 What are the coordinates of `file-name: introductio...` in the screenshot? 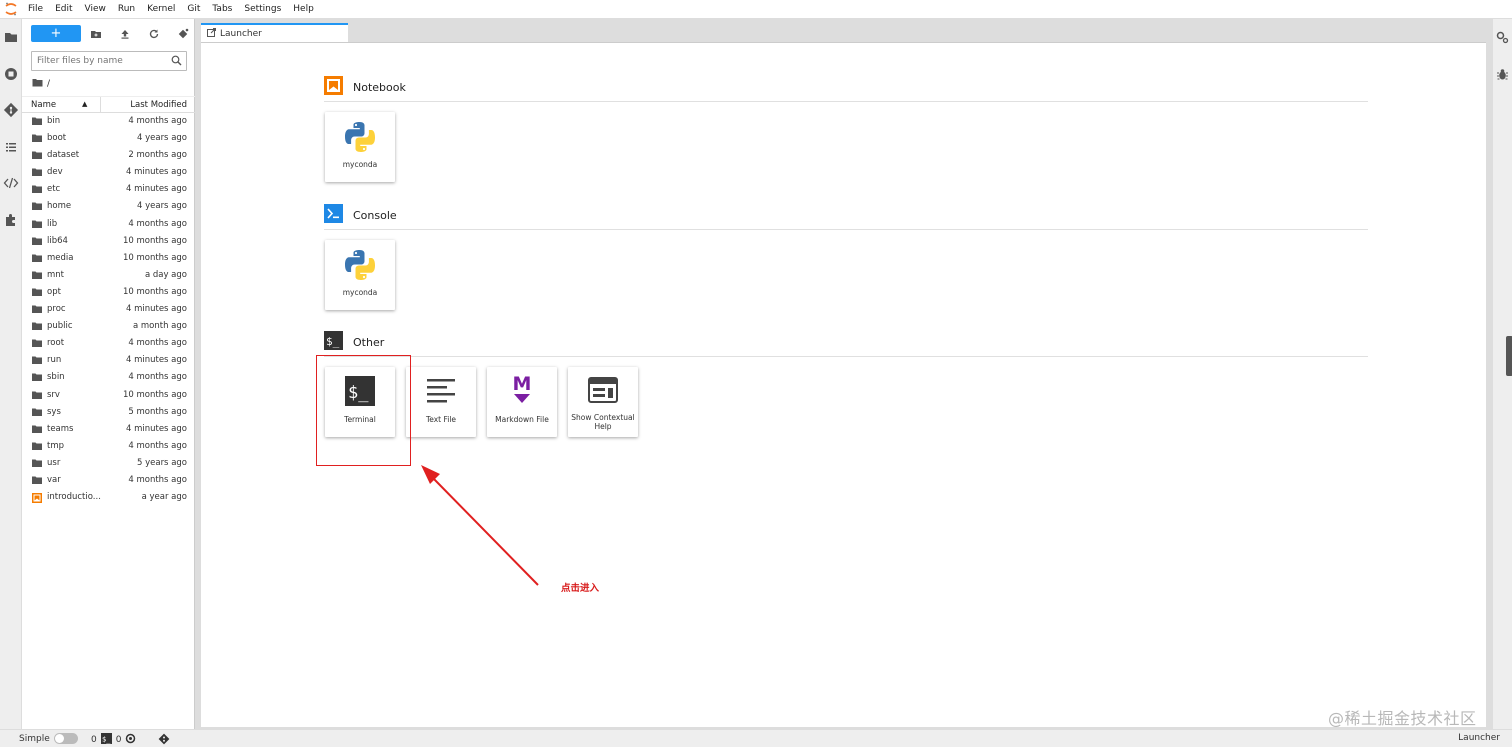 It's located at (74, 497).